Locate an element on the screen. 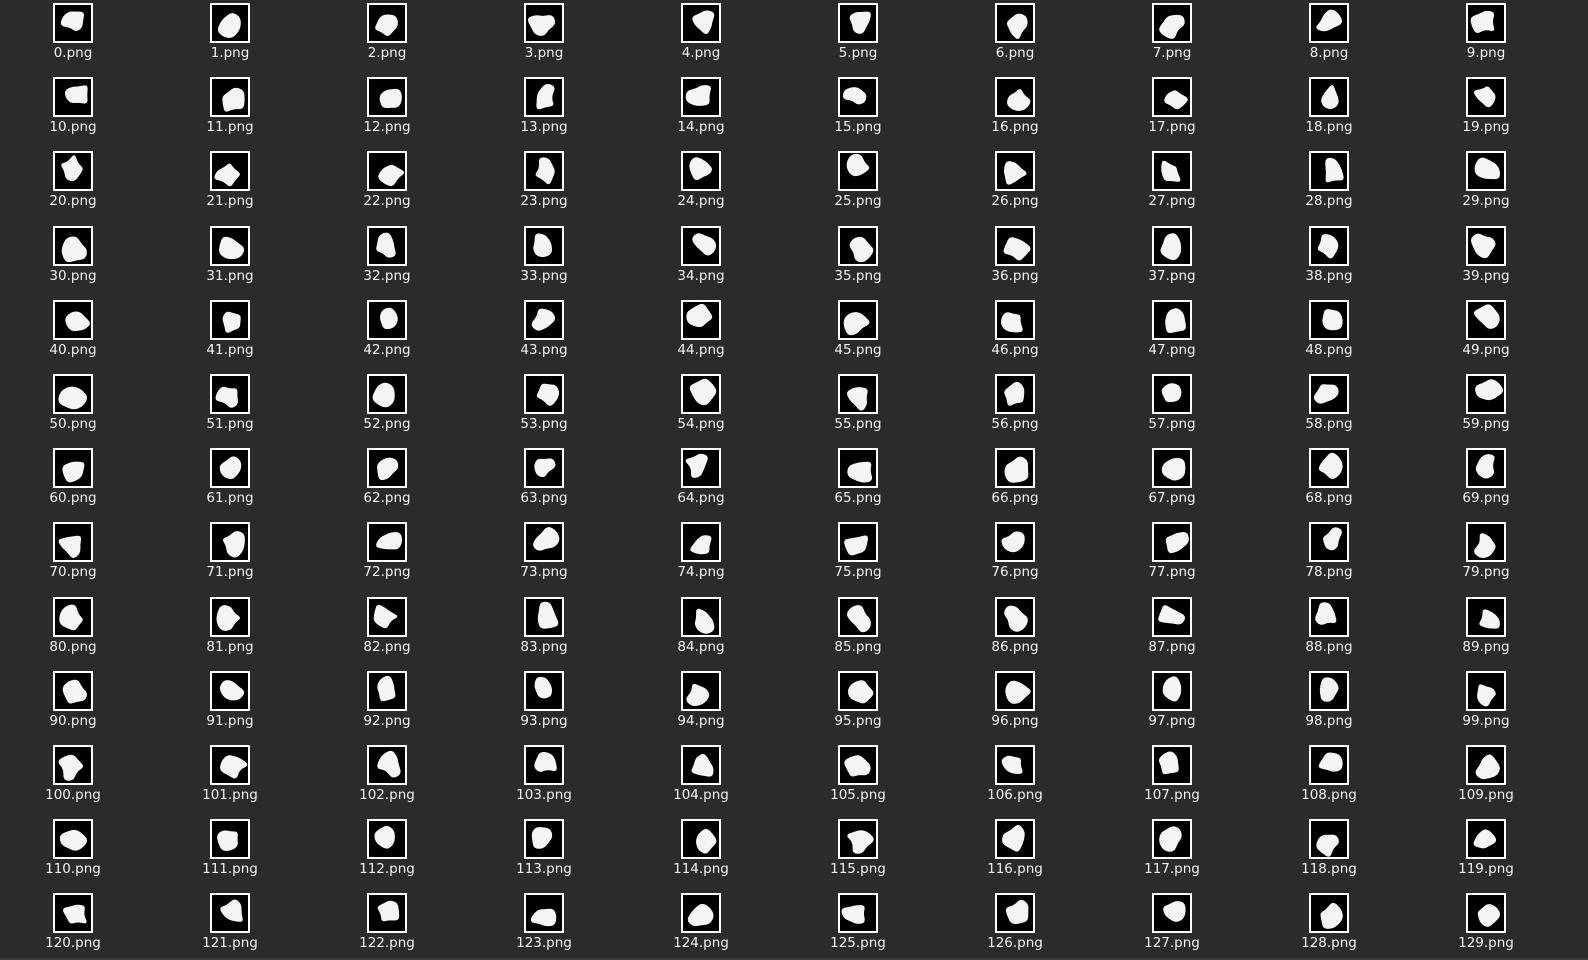  file-item: 82.png is located at coordinates (387, 629).